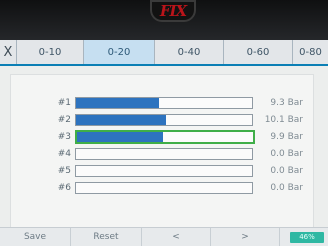  Describe the element at coordinates (283, 120) in the screenshot. I see `pressure-value: 10.1 Bar` at that location.